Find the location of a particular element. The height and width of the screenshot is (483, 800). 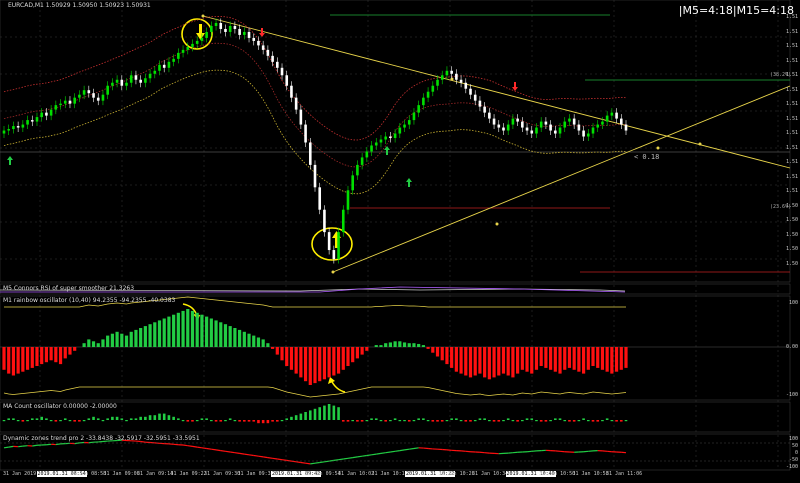

time-axis-label: 31 Jan 09:06 is located at coordinates (122, 474).